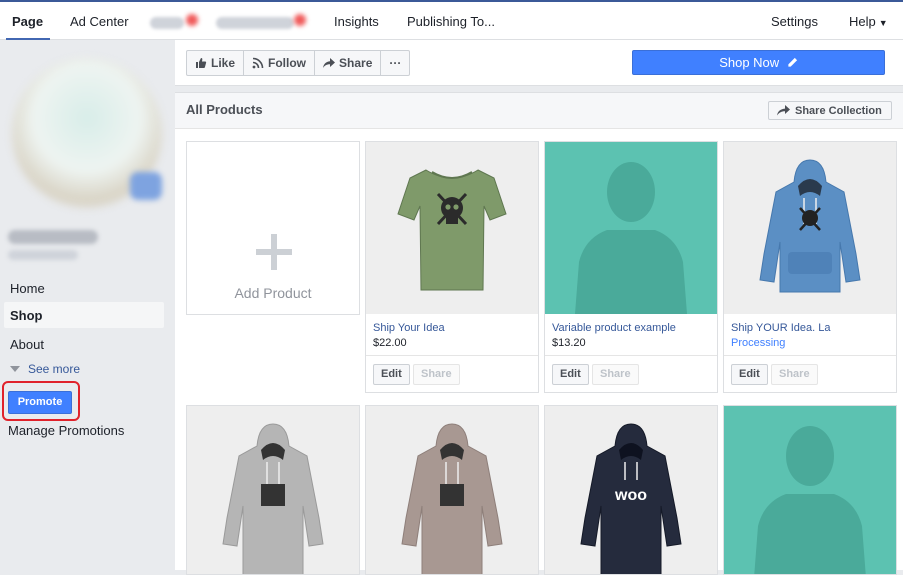  I want to click on all-products-title: All Products, so click(224, 109).